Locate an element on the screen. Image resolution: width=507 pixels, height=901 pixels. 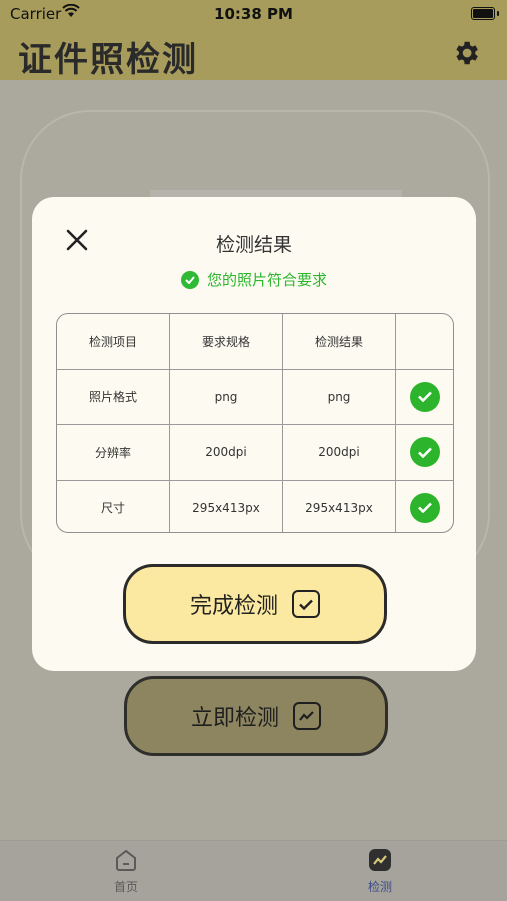
table-header-row: 检测项目 要求规格 检测结果 is located at coordinates (255, 341).